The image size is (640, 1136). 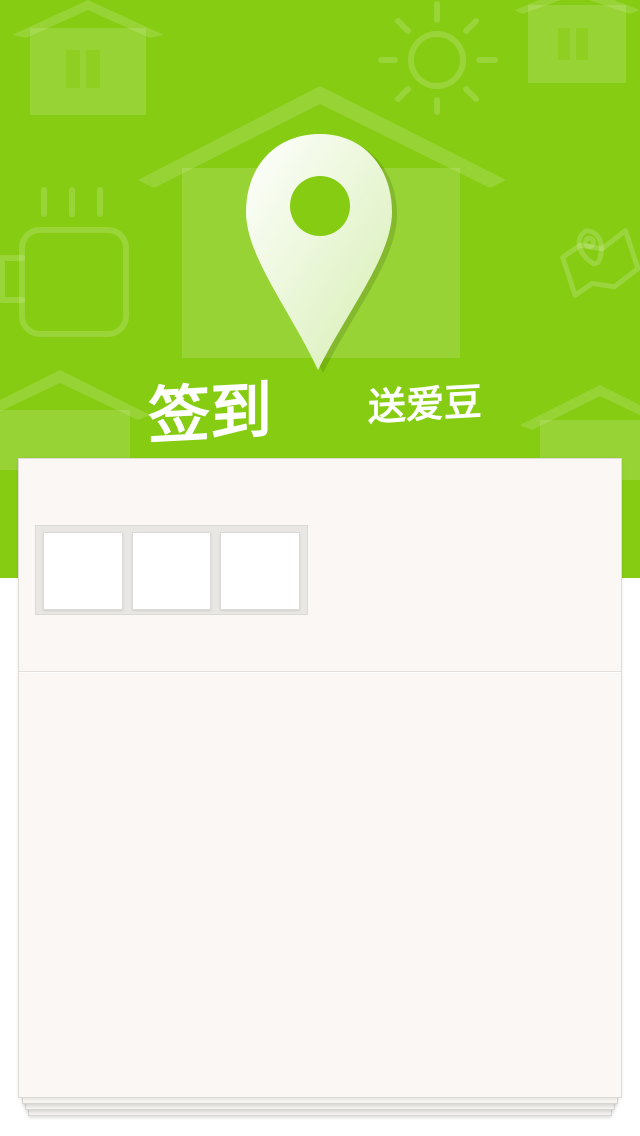 I want to click on card-divider, so click(x=320, y=672).